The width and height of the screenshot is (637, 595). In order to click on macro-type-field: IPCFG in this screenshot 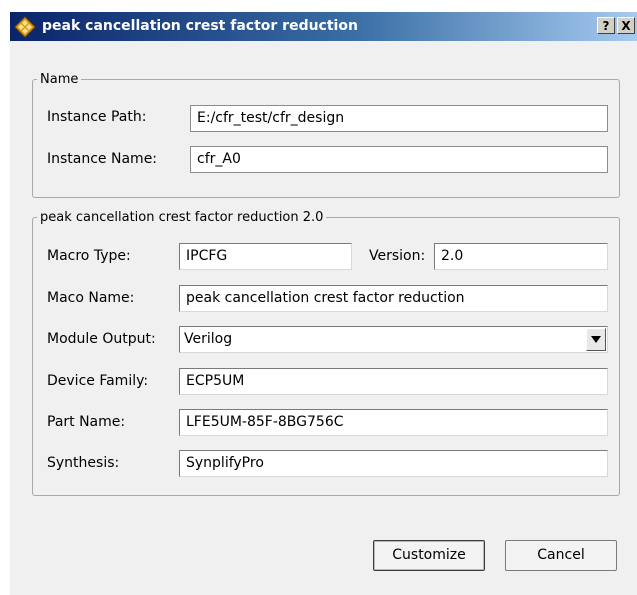, I will do `click(265, 256)`.